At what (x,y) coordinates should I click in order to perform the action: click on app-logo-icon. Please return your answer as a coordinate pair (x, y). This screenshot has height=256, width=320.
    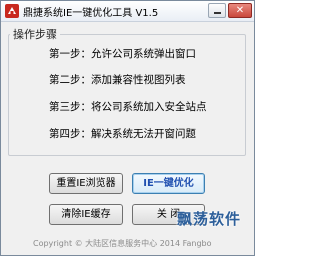
    Looking at the image, I should click on (12, 11).